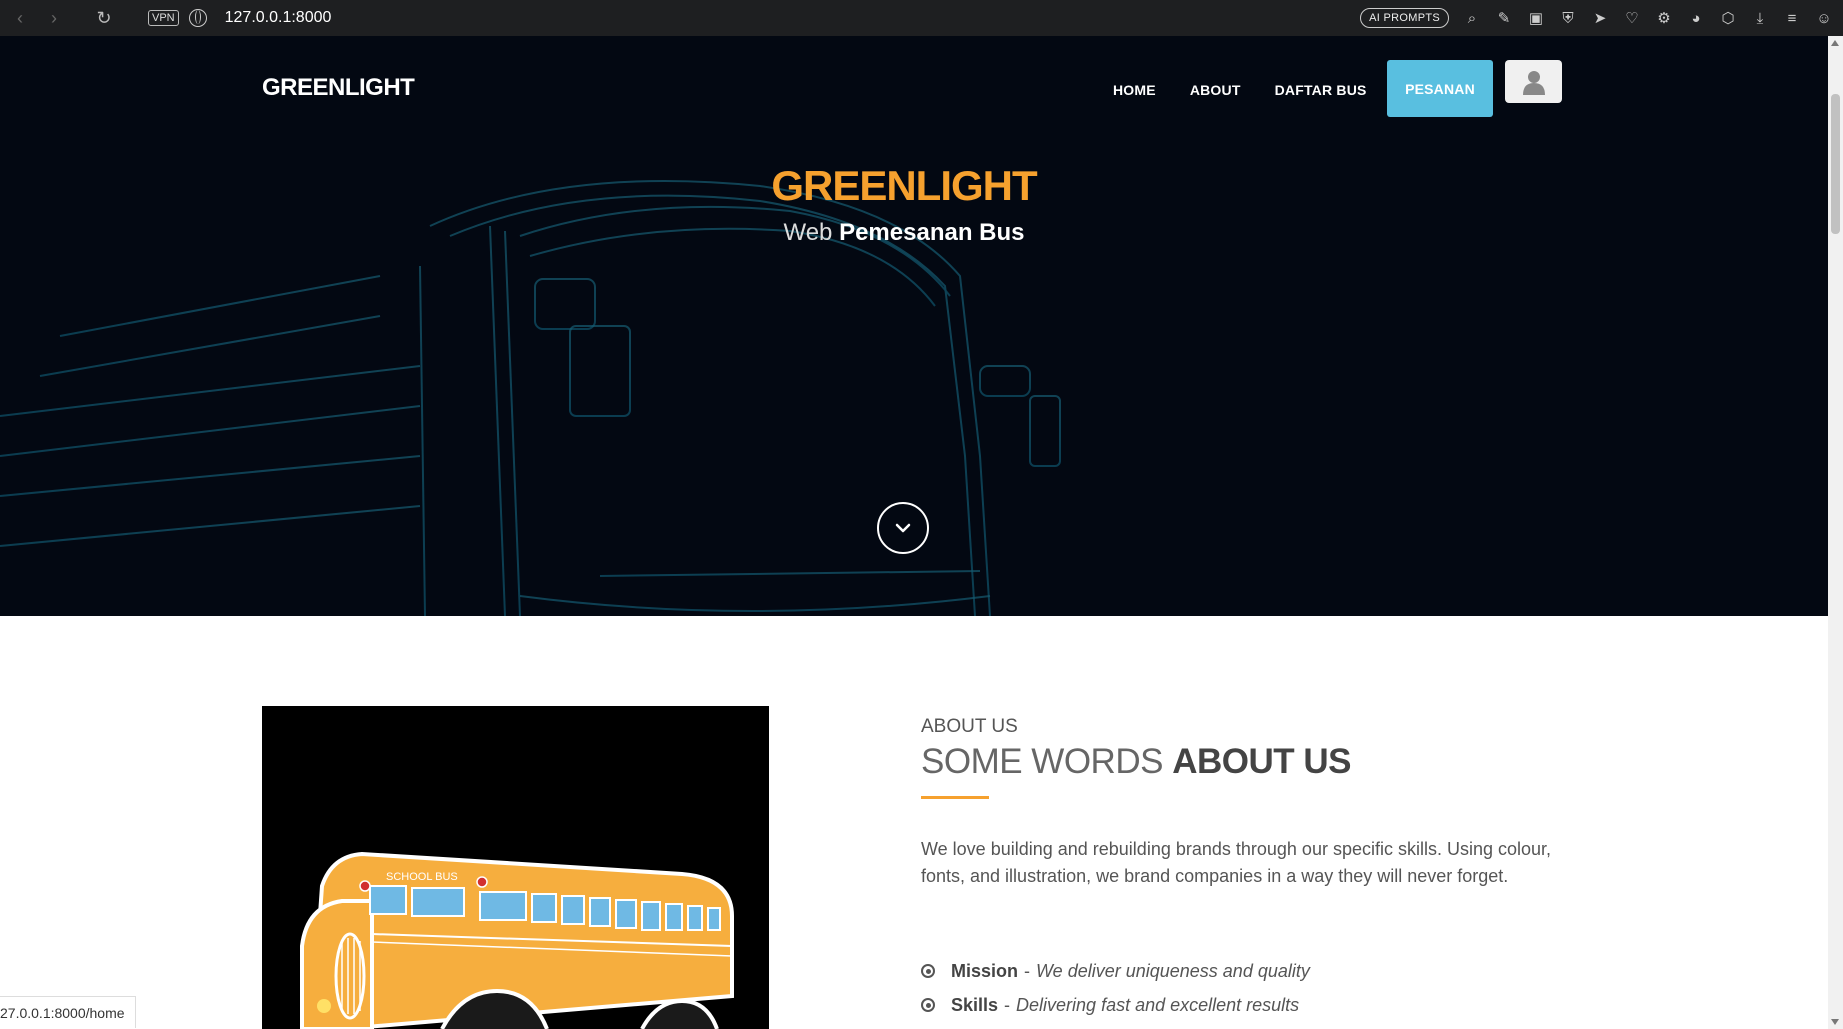  Describe the element at coordinates (54, 18) in the screenshot. I see `forward-icon: ›` at that location.